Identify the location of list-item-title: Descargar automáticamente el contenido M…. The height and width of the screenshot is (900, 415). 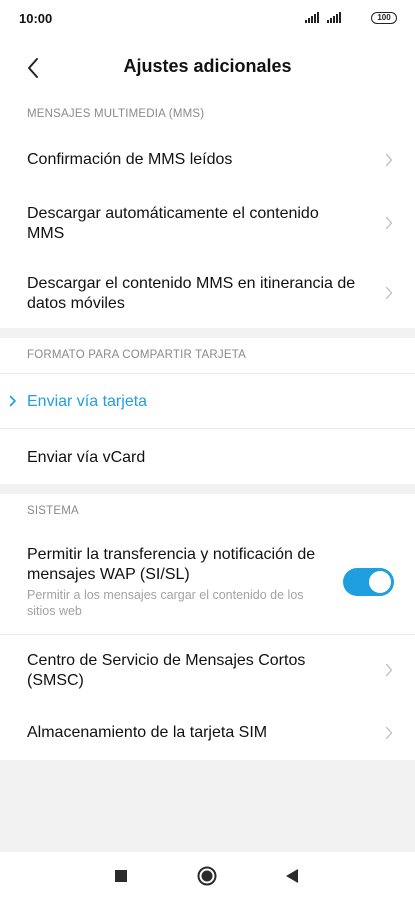
(173, 223).